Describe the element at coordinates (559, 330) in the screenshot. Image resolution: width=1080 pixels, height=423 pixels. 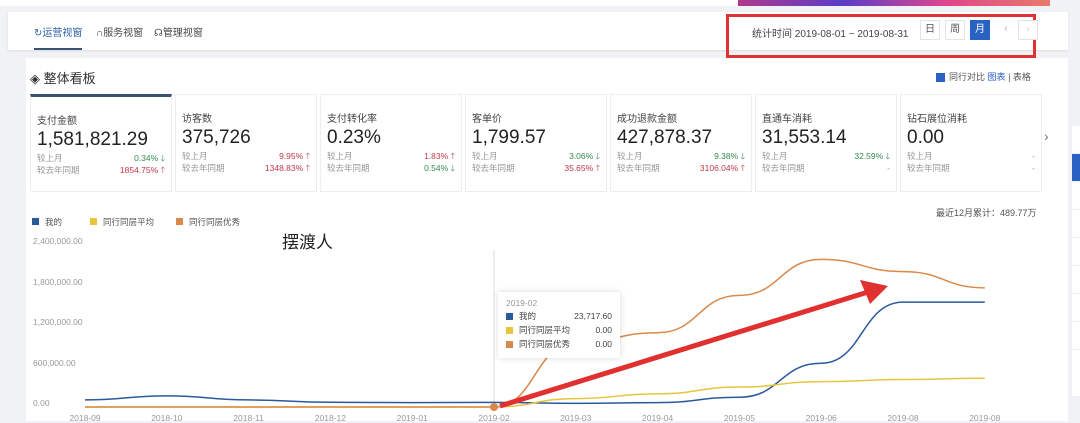
I see `tooltip-row: 同行同层平均 0.00` at that location.